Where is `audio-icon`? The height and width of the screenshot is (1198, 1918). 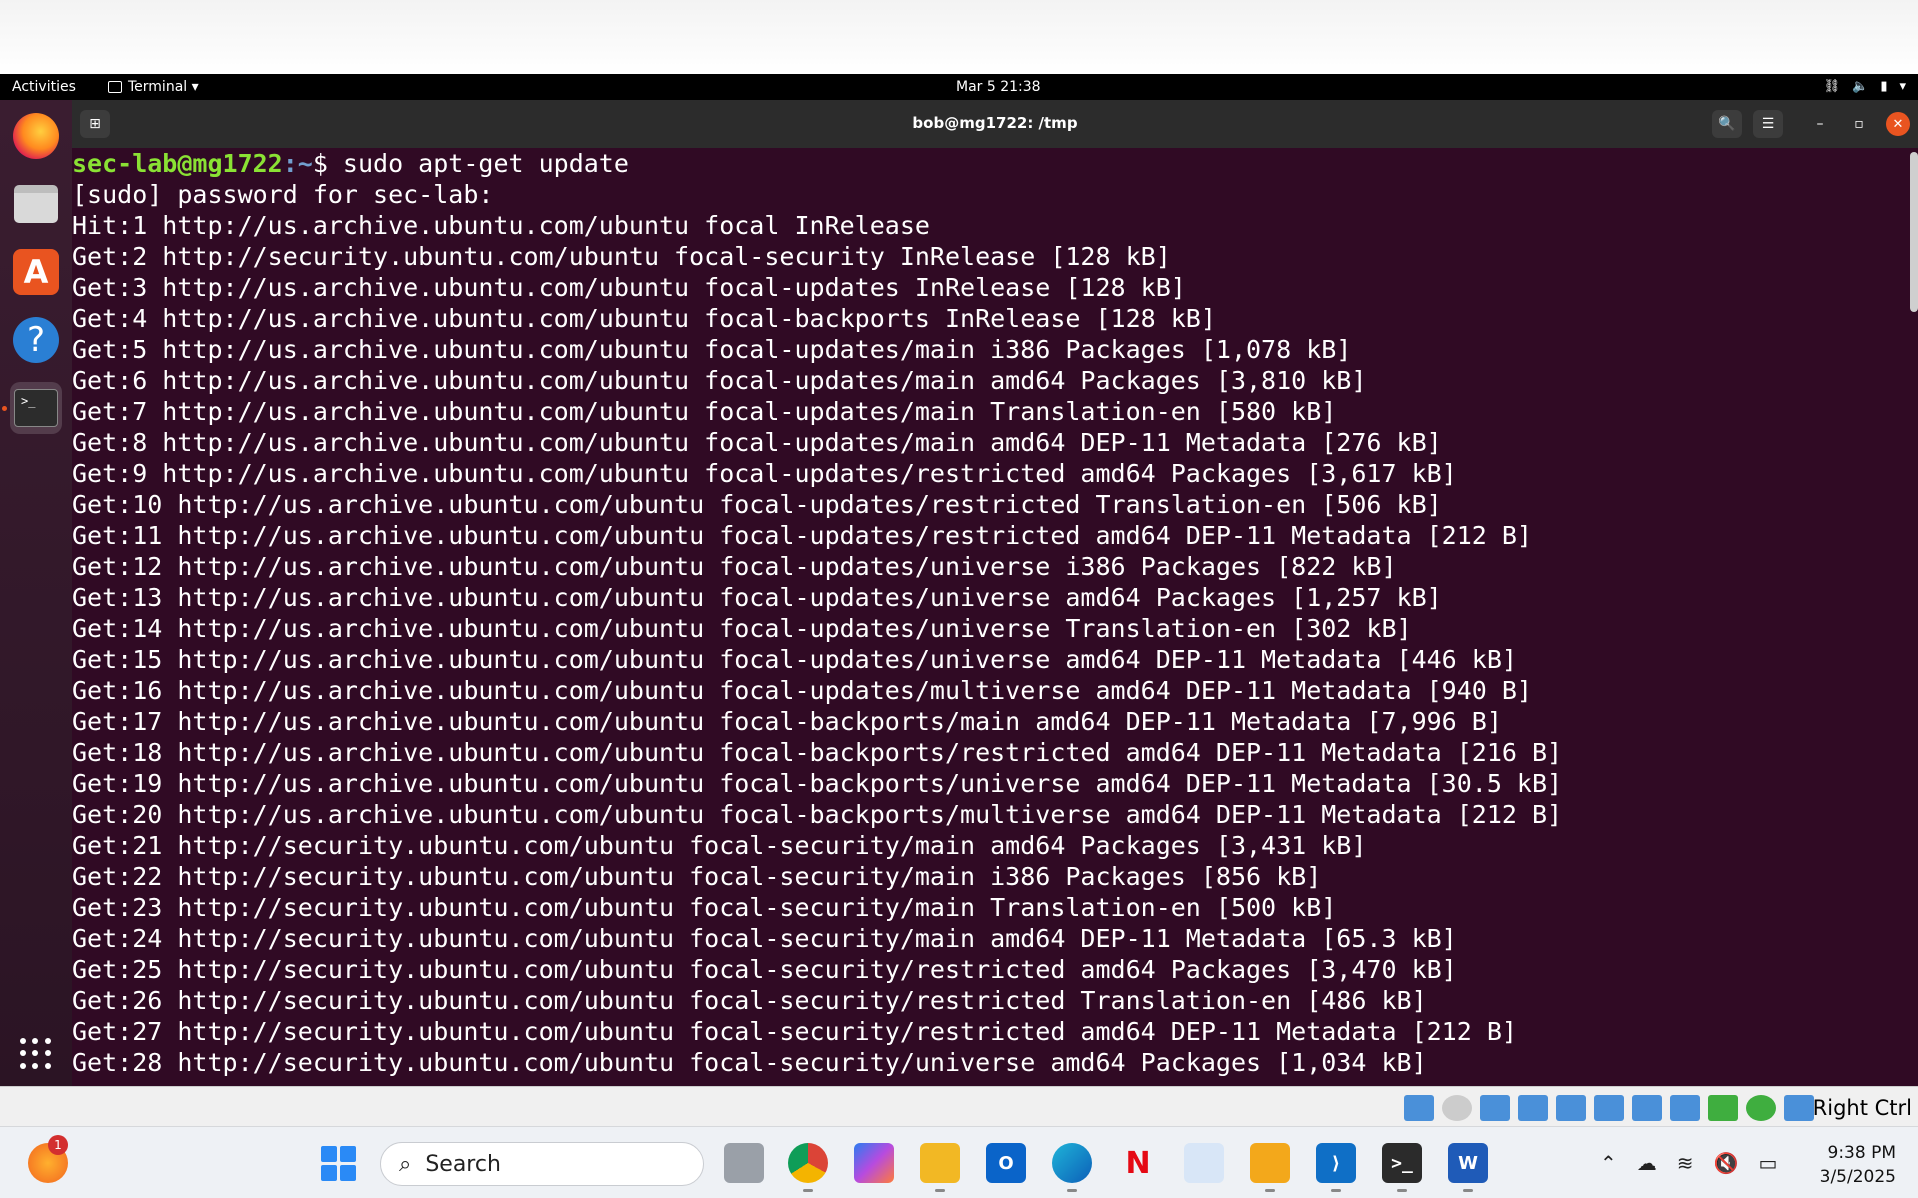
audio-icon is located at coordinates (1495, 1108).